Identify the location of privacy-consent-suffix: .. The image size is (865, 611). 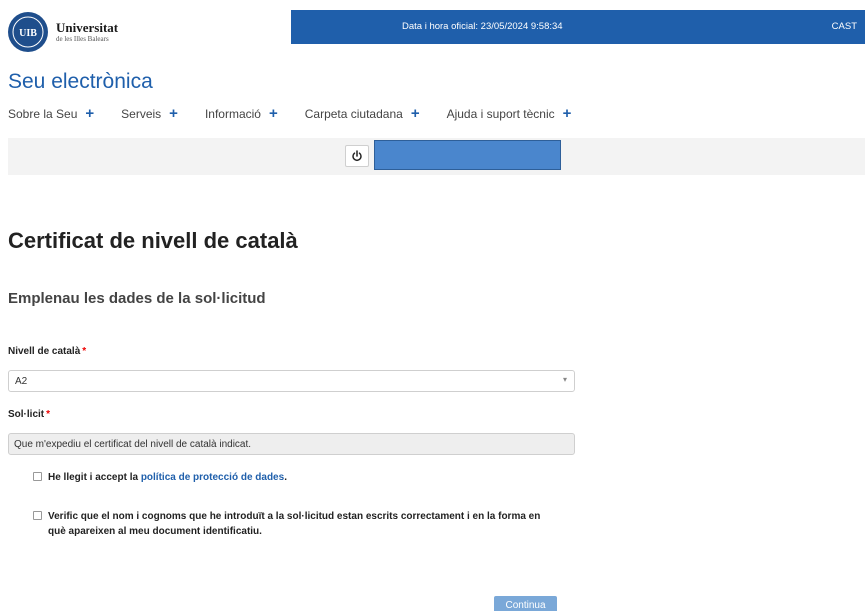
(285, 477).